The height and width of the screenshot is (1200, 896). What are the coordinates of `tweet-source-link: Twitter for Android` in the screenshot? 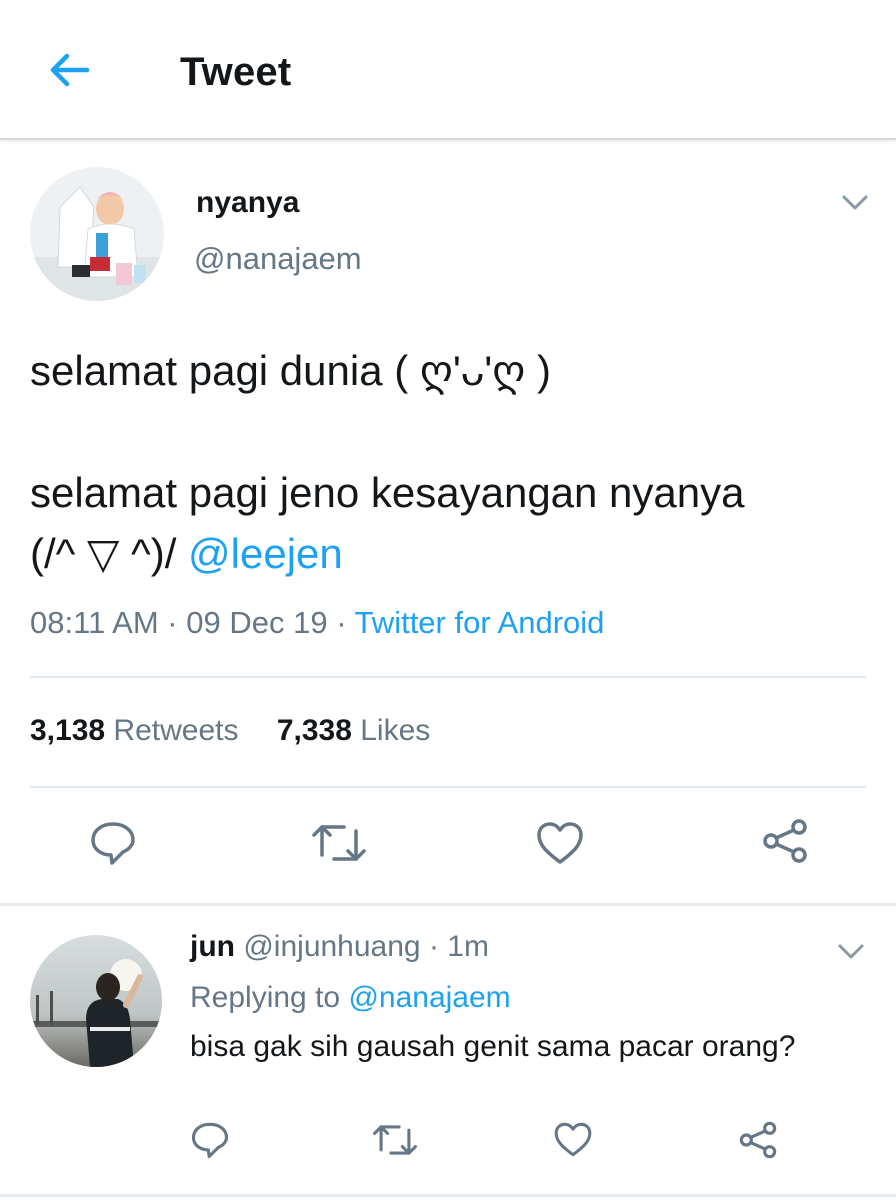 It's located at (480, 622).